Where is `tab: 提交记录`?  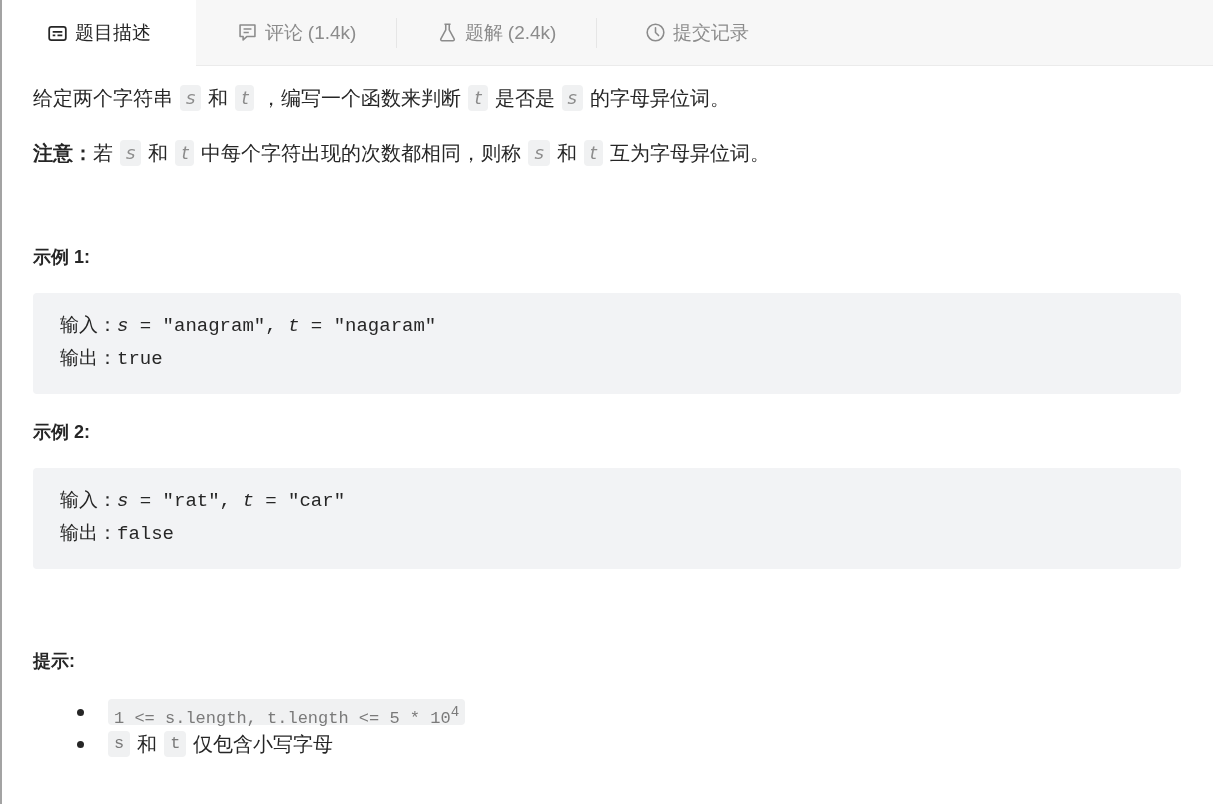
tab: 提交记录 is located at coordinates (696, 33).